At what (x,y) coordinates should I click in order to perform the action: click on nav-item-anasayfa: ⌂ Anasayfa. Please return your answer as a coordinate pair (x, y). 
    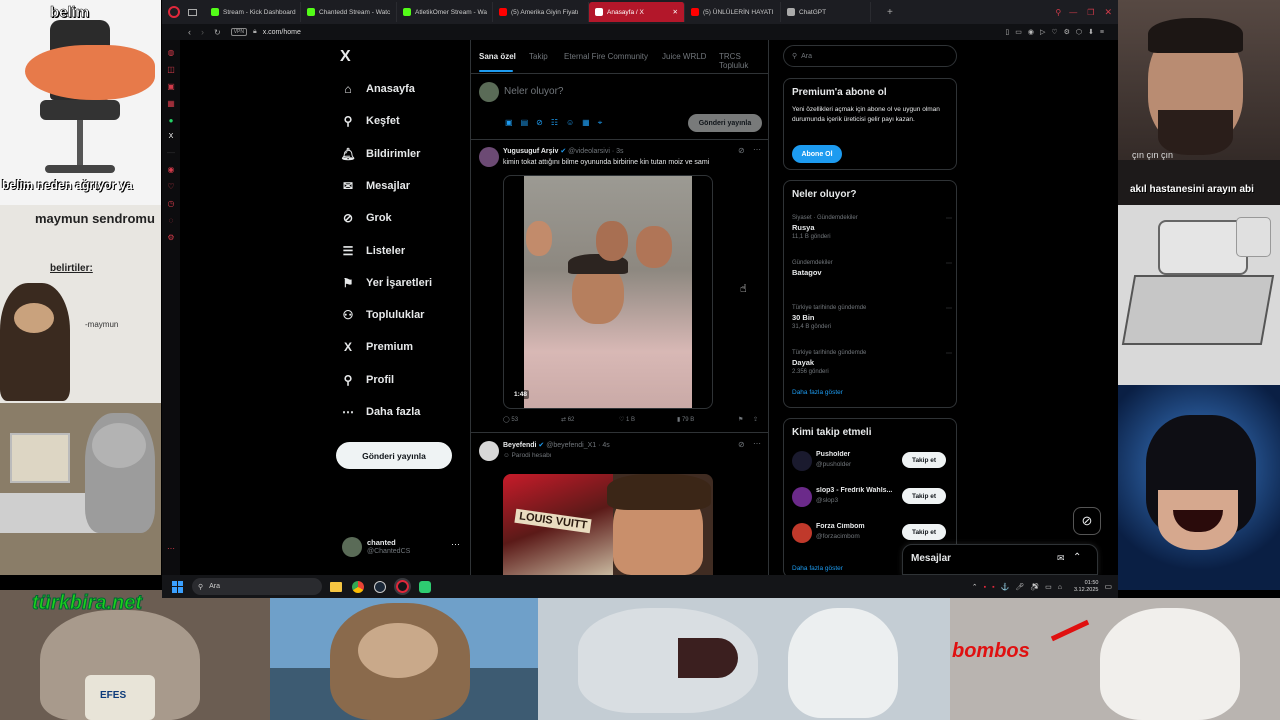
    Looking at the image, I should click on (377, 89).